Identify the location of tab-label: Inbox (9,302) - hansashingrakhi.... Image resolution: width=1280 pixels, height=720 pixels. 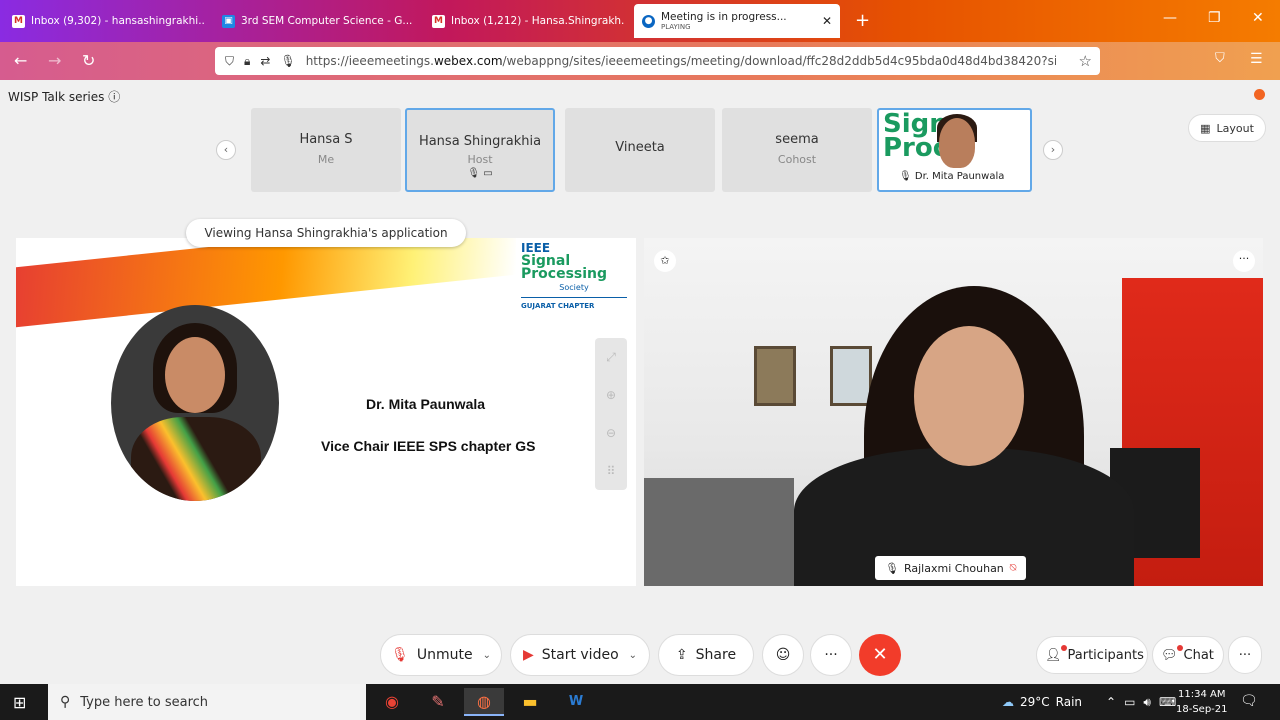
(117, 21).